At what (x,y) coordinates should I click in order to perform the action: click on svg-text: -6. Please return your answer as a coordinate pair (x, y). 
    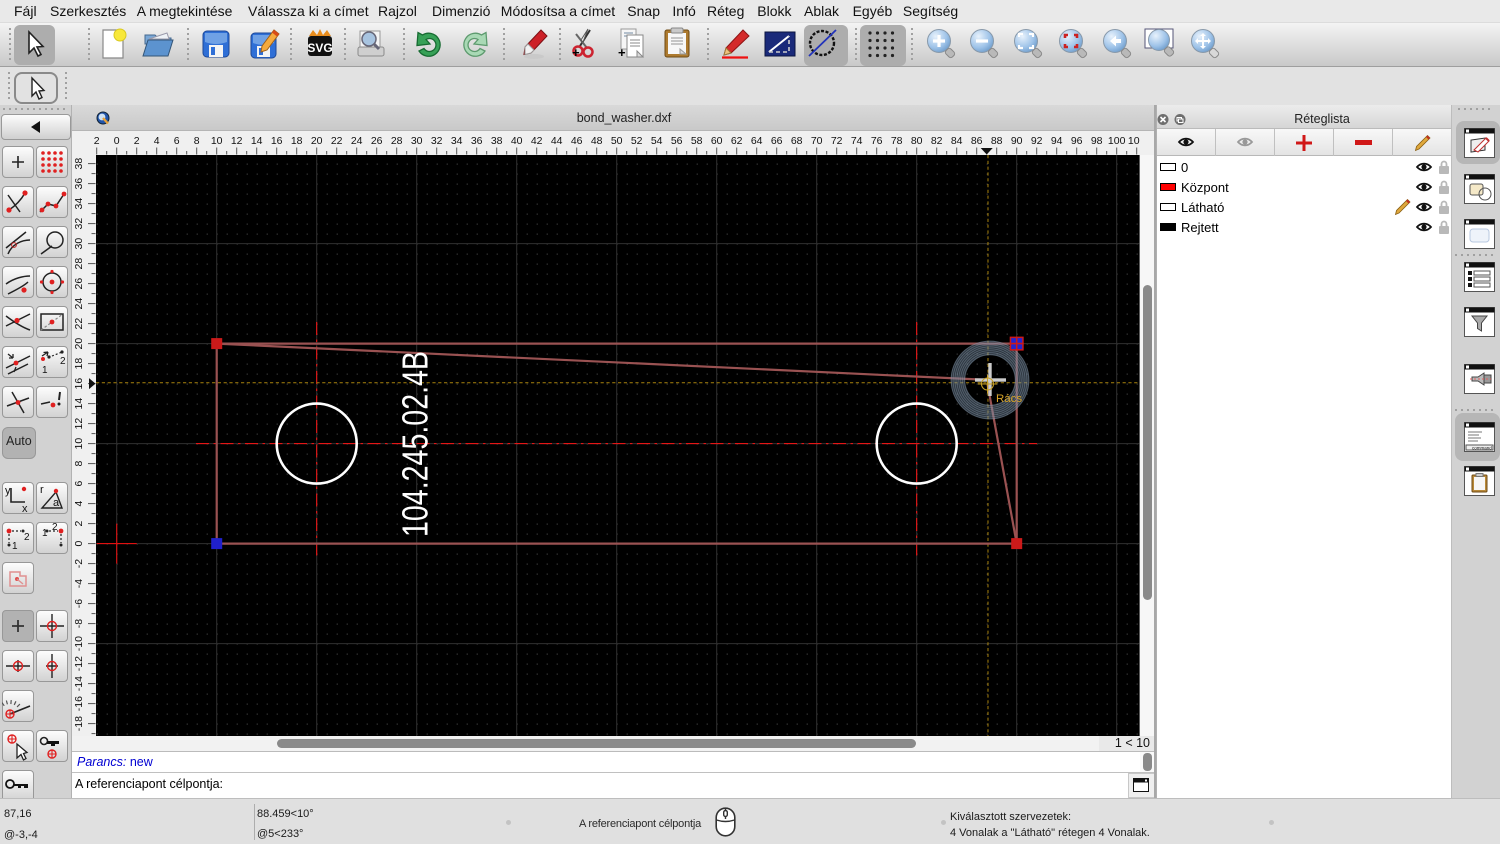
    Looking at the image, I should click on (79, 603).